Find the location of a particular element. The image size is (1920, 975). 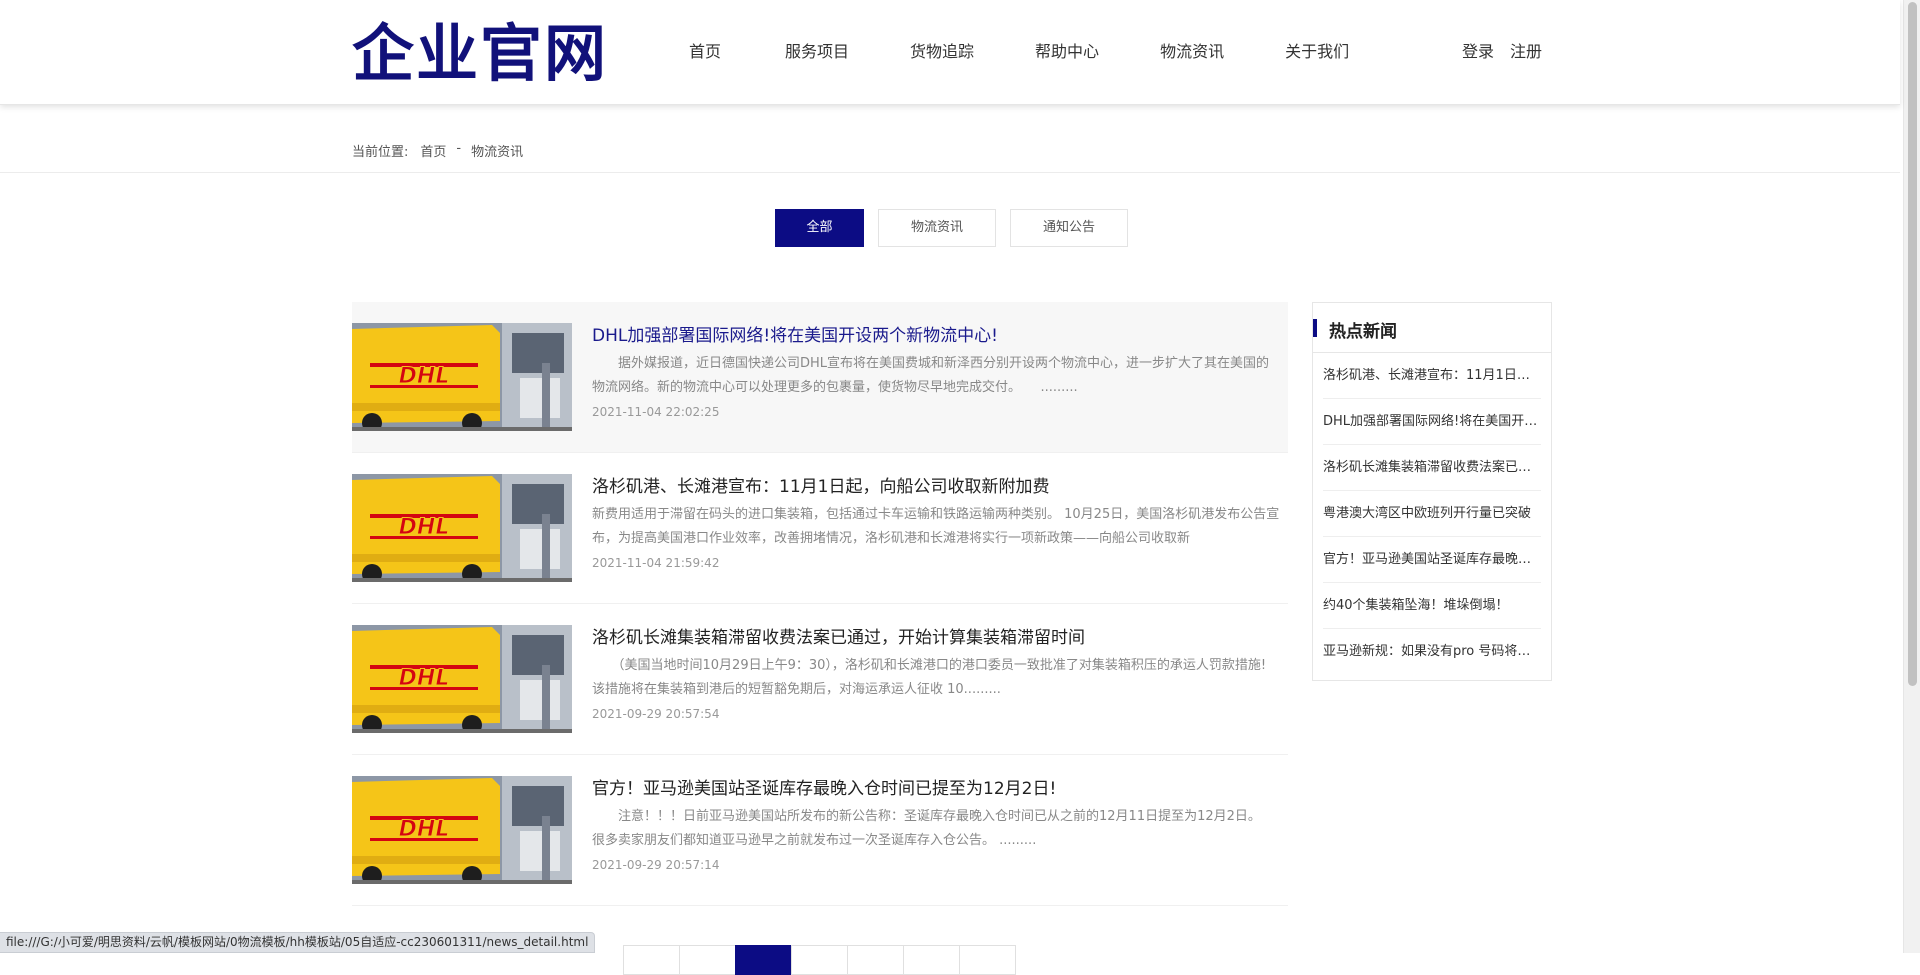

site-header: 企业官网 首页 服务项目 货物追踪 帮助中心 物流资讯 关于我们 登录 注册 is located at coordinates (950, 52).